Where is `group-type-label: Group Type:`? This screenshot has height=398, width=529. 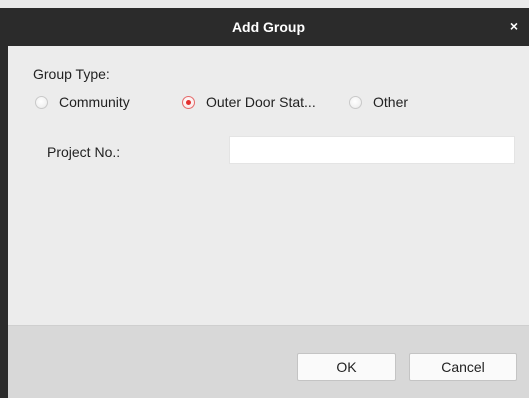
group-type-label: Group Type: is located at coordinates (71, 74).